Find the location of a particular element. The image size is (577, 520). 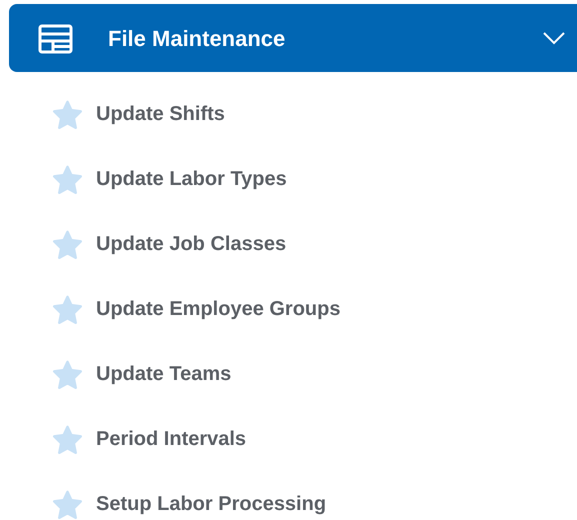

calendar-icon is located at coordinates (55, 38).